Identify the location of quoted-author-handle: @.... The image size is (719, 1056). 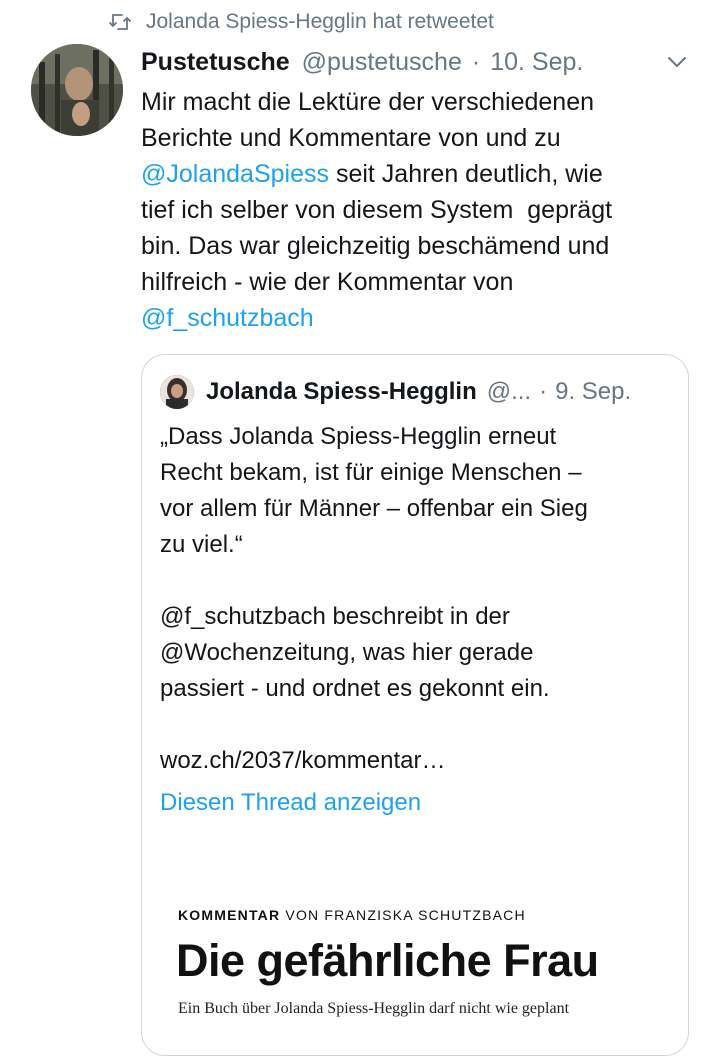
(509, 392).